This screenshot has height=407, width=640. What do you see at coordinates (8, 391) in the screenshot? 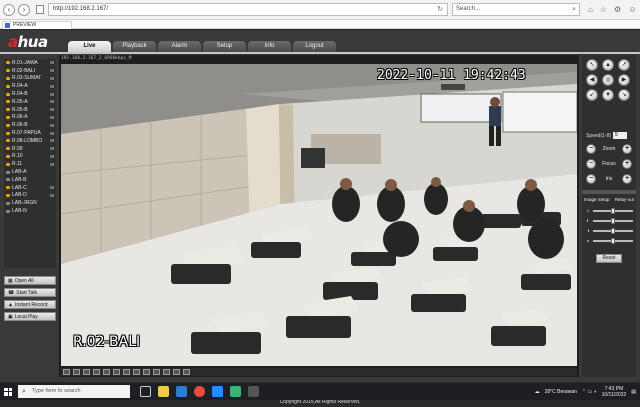
I see `start-button` at bounding box center [8, 391].